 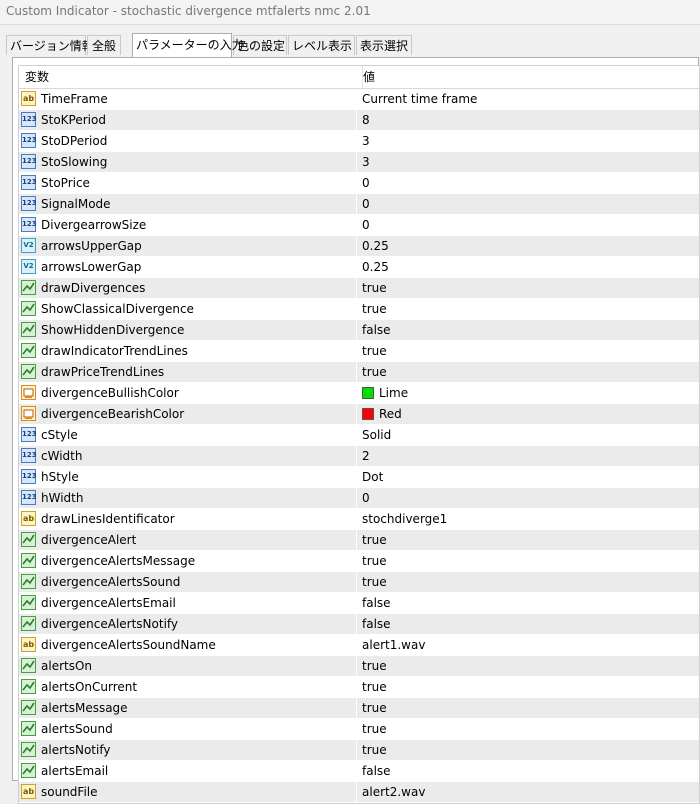 I want to click on parameter-row: 123 StoPrice 0, so click(x=359, y=183).